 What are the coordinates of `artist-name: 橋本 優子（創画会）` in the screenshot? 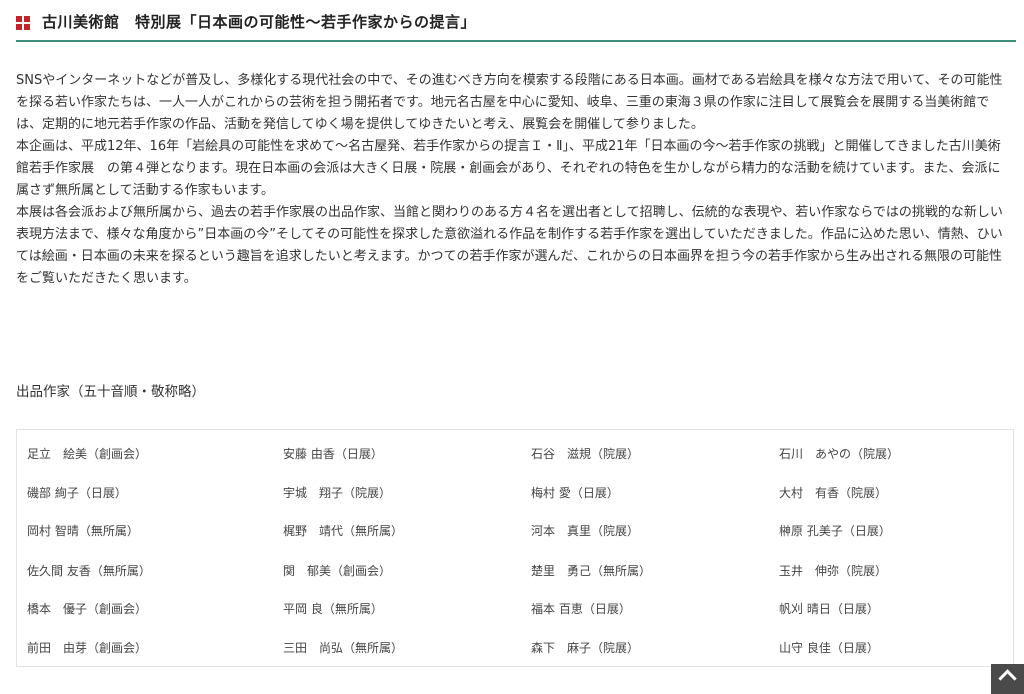 It's located at (87, 609).